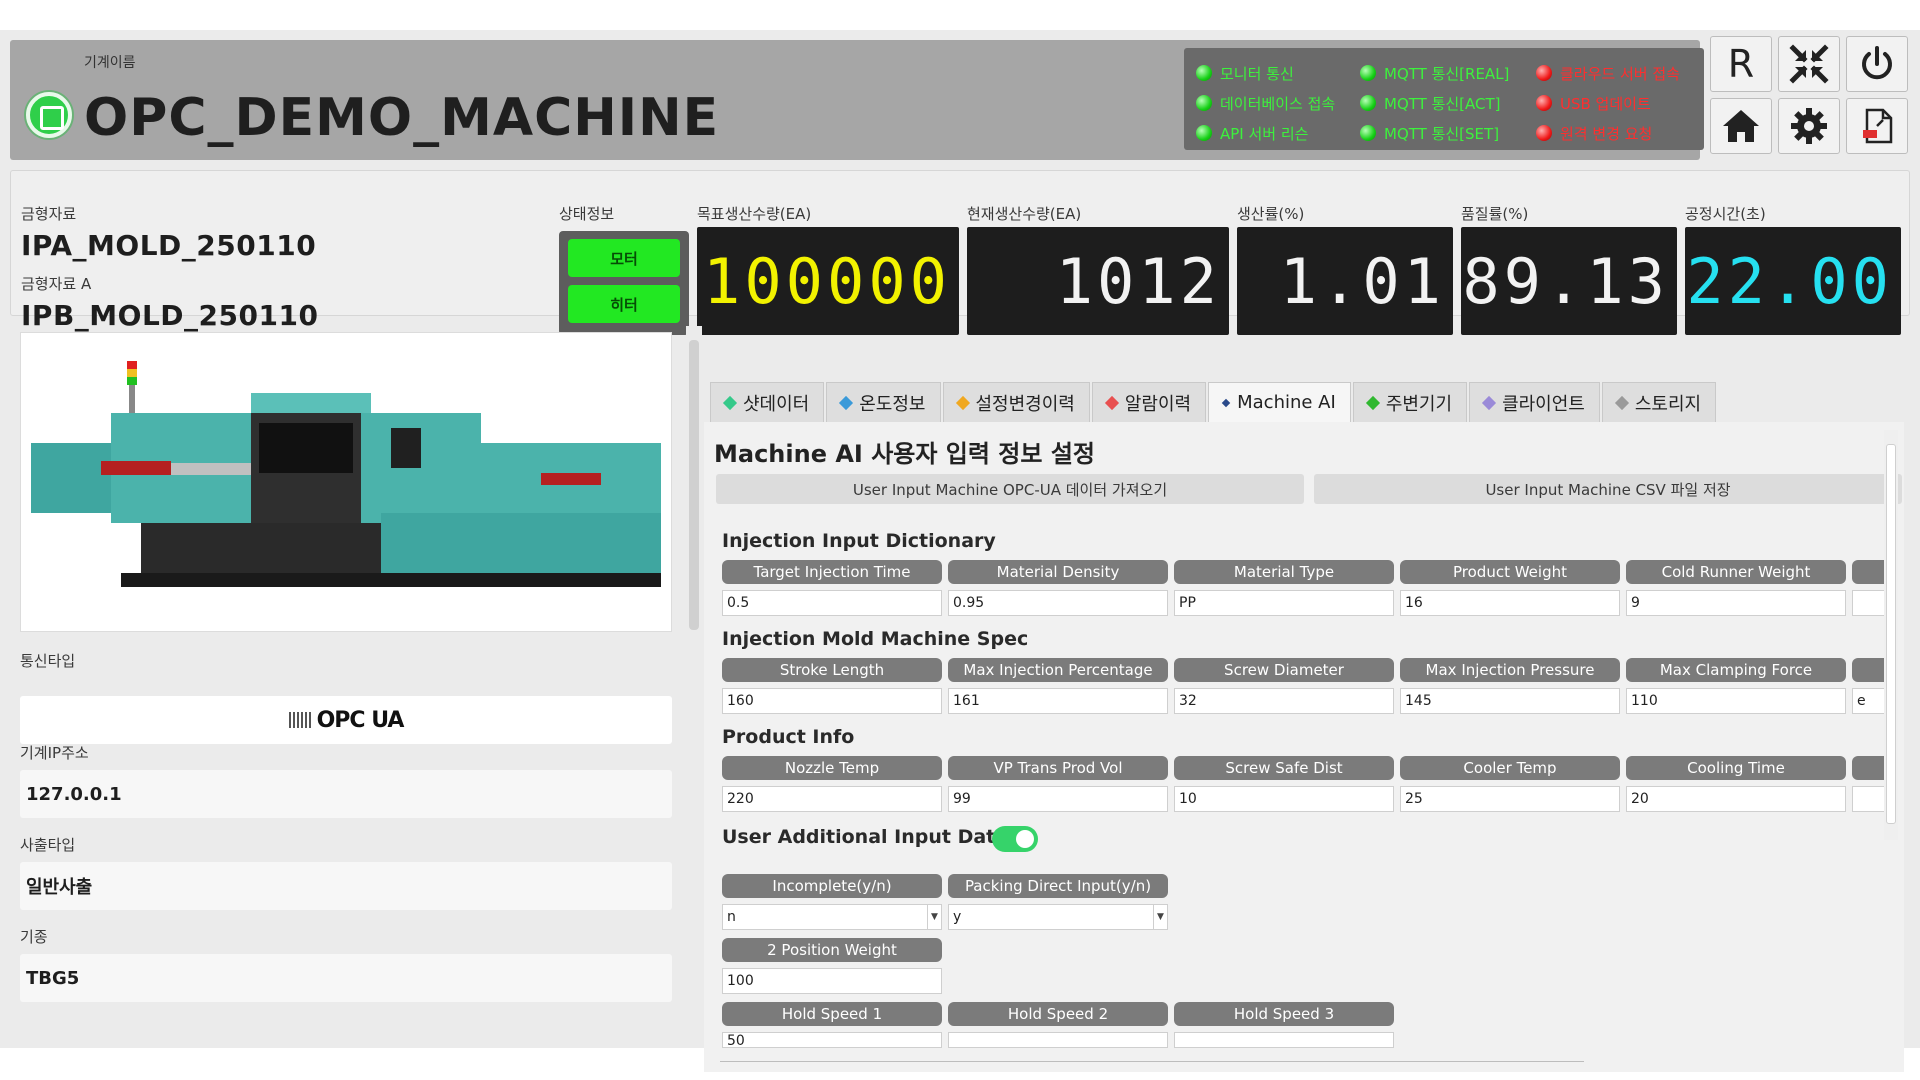 The image size is (1920, 1080). What do you see at coordinates (1510, 572) in the screenshot?
I see `dict-label: Product Weight` at bounding box center [1510, 572].